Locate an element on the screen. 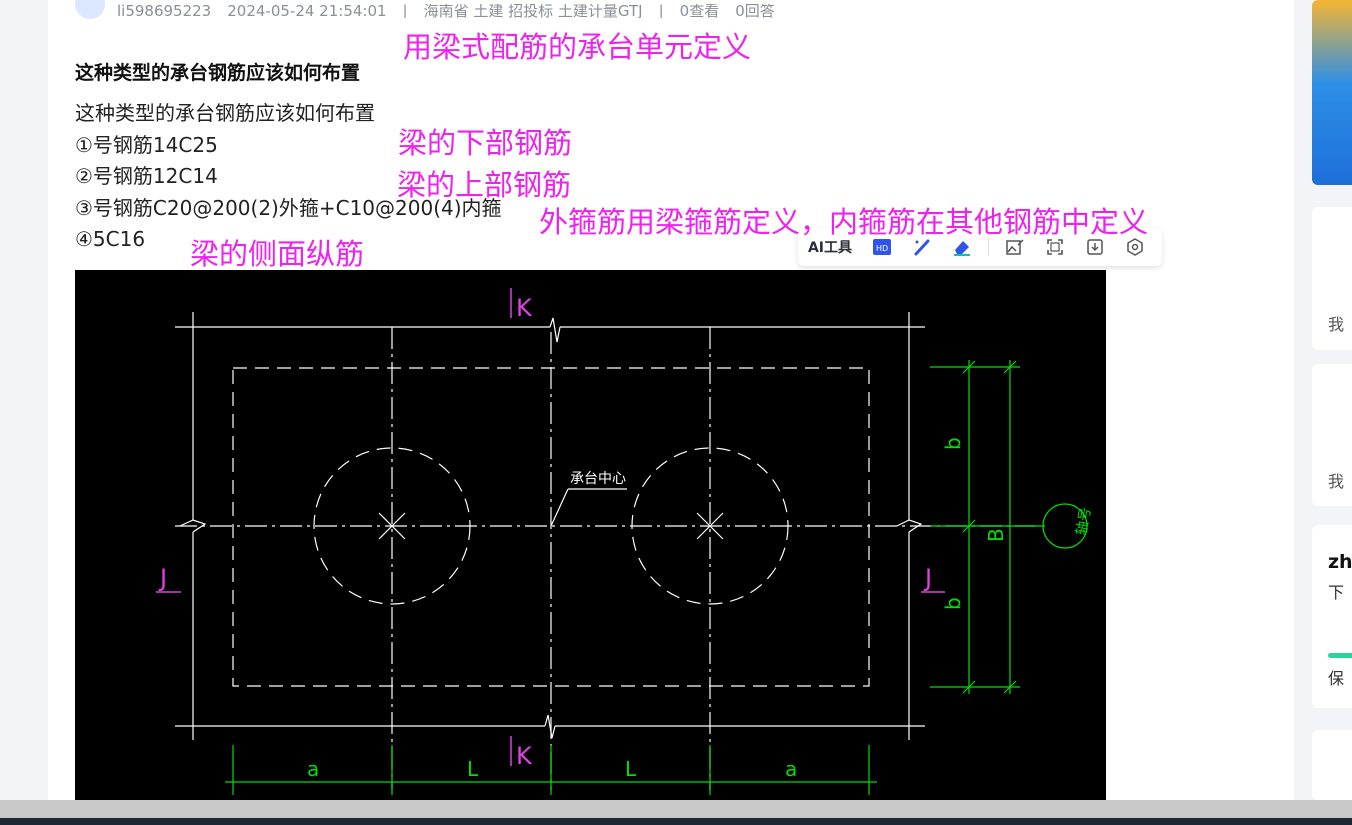 This screenshot has height=825, width=1352. sidebar-text: 保 is located at coordinates (1336, 678).